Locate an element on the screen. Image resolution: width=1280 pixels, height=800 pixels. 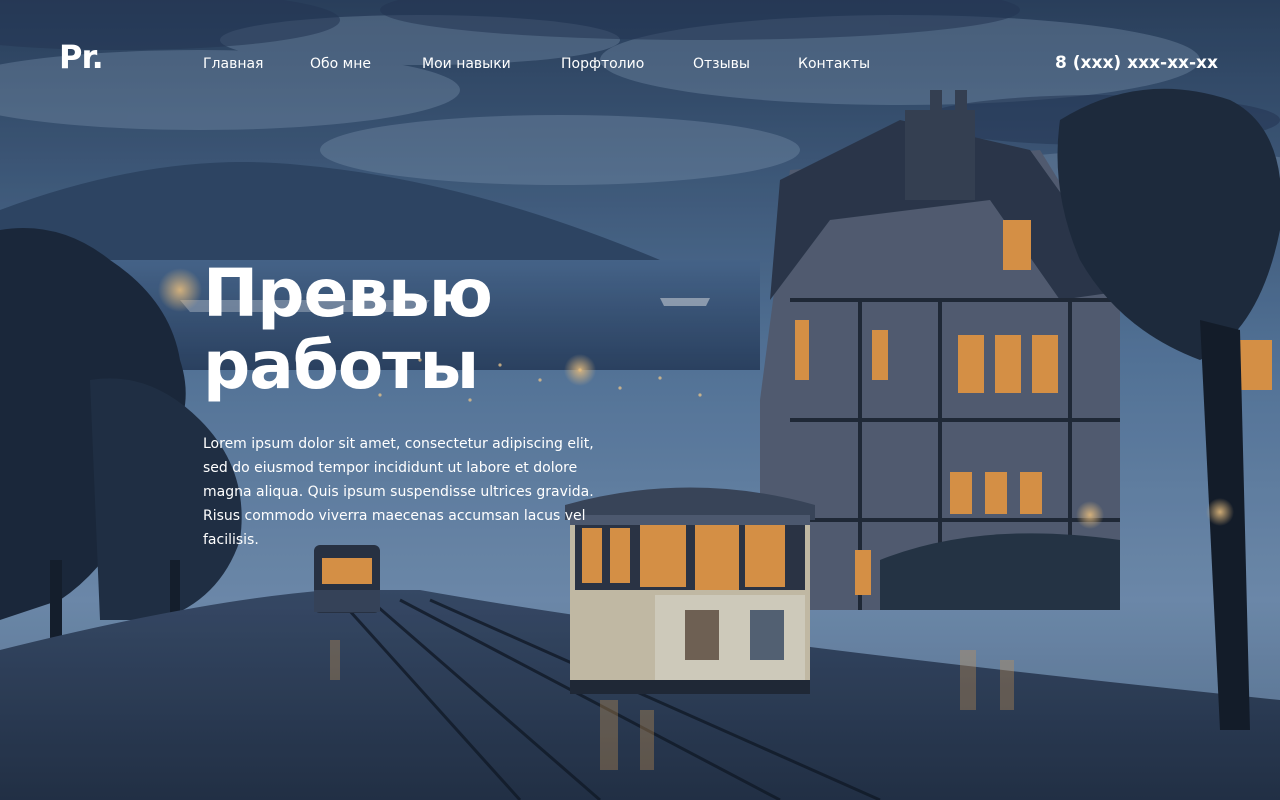
phone-number-link: 8 (xxx) xxx-xx-xx is located at coordinates (1136, 63).